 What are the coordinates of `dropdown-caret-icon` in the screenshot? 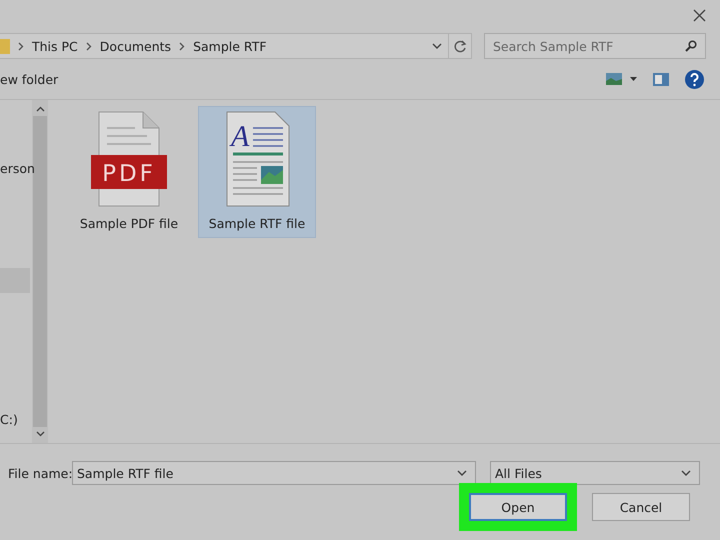 It's located at (437, 46).